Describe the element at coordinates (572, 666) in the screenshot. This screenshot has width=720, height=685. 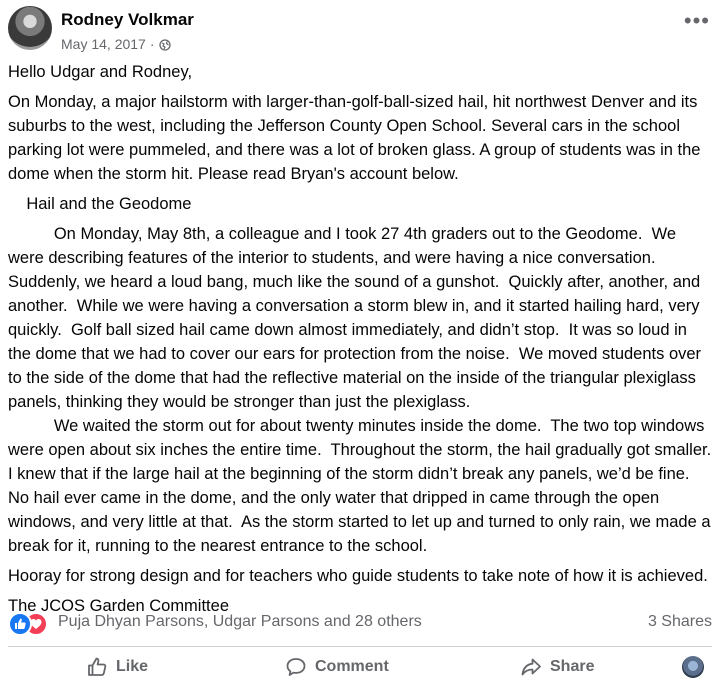
I see `share-label: Share` at that location.